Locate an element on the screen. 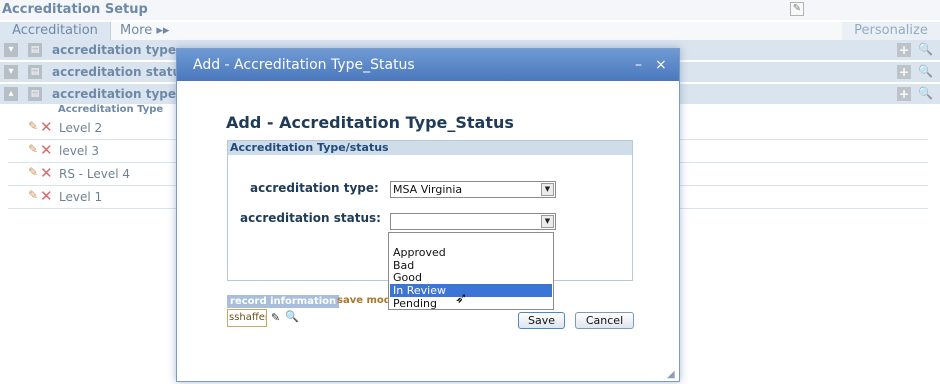 The image size is (940, 384). pencil-icon: ✎ is located at coordinates (275, 317).